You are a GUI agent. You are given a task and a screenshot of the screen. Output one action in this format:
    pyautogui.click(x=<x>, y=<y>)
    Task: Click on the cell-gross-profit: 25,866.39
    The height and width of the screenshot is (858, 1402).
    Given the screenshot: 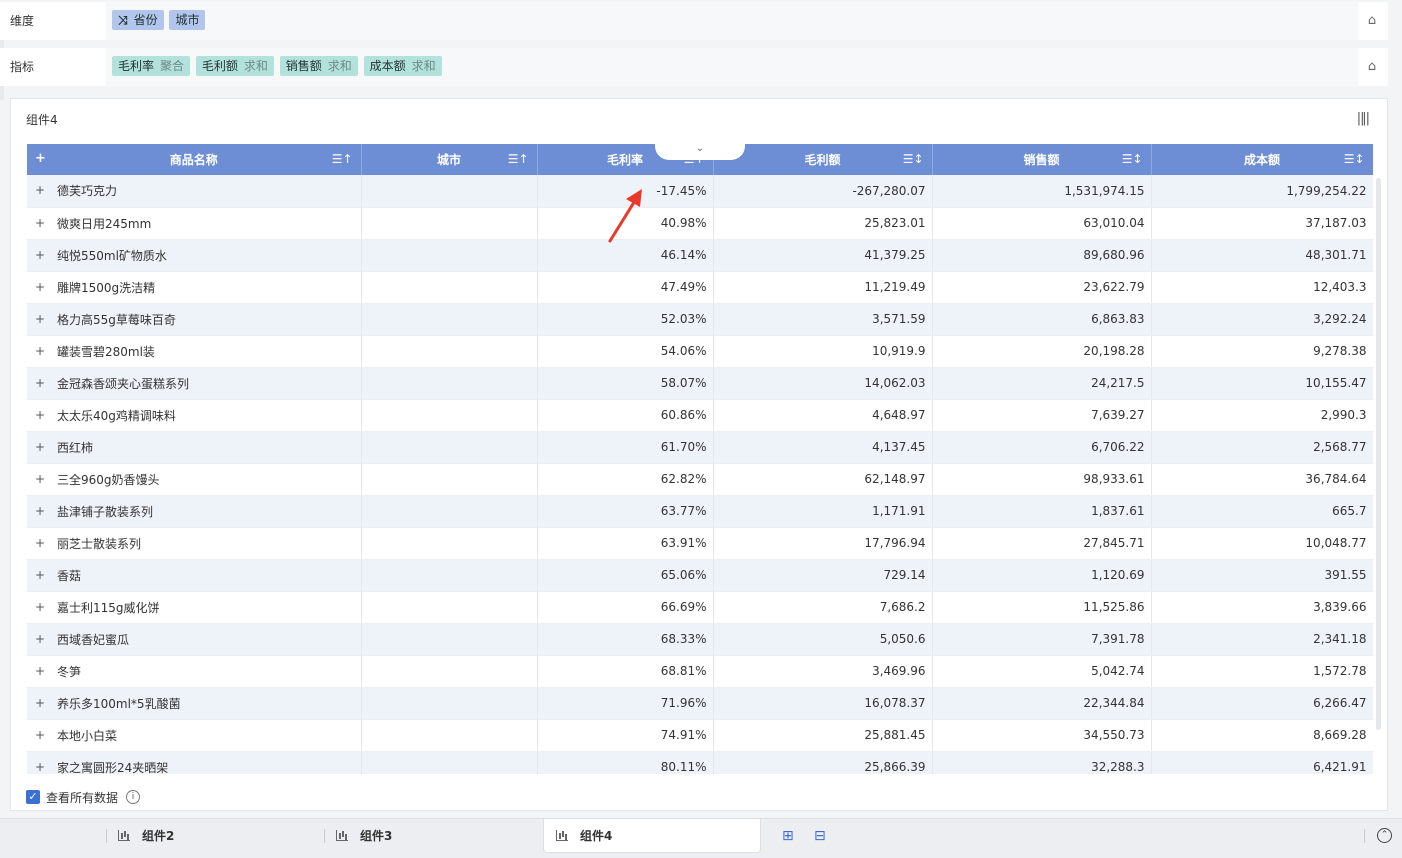 What is the action you would take?
    pyautogui.click(x=823, y=762)
    